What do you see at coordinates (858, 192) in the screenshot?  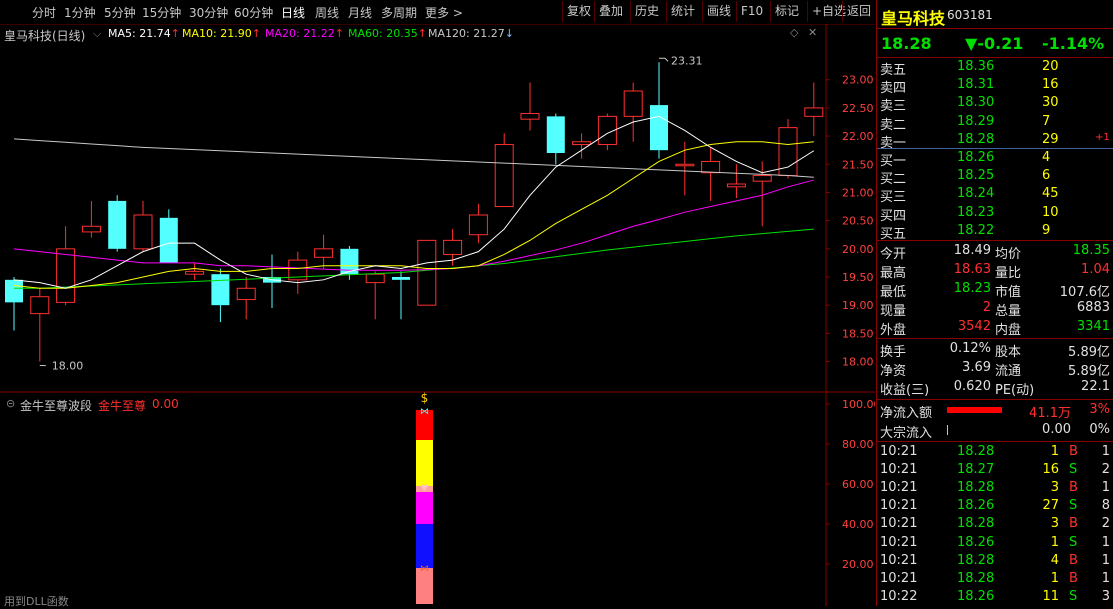 I see `price-tick-label: 21.00` at bounding box center [858, 192].